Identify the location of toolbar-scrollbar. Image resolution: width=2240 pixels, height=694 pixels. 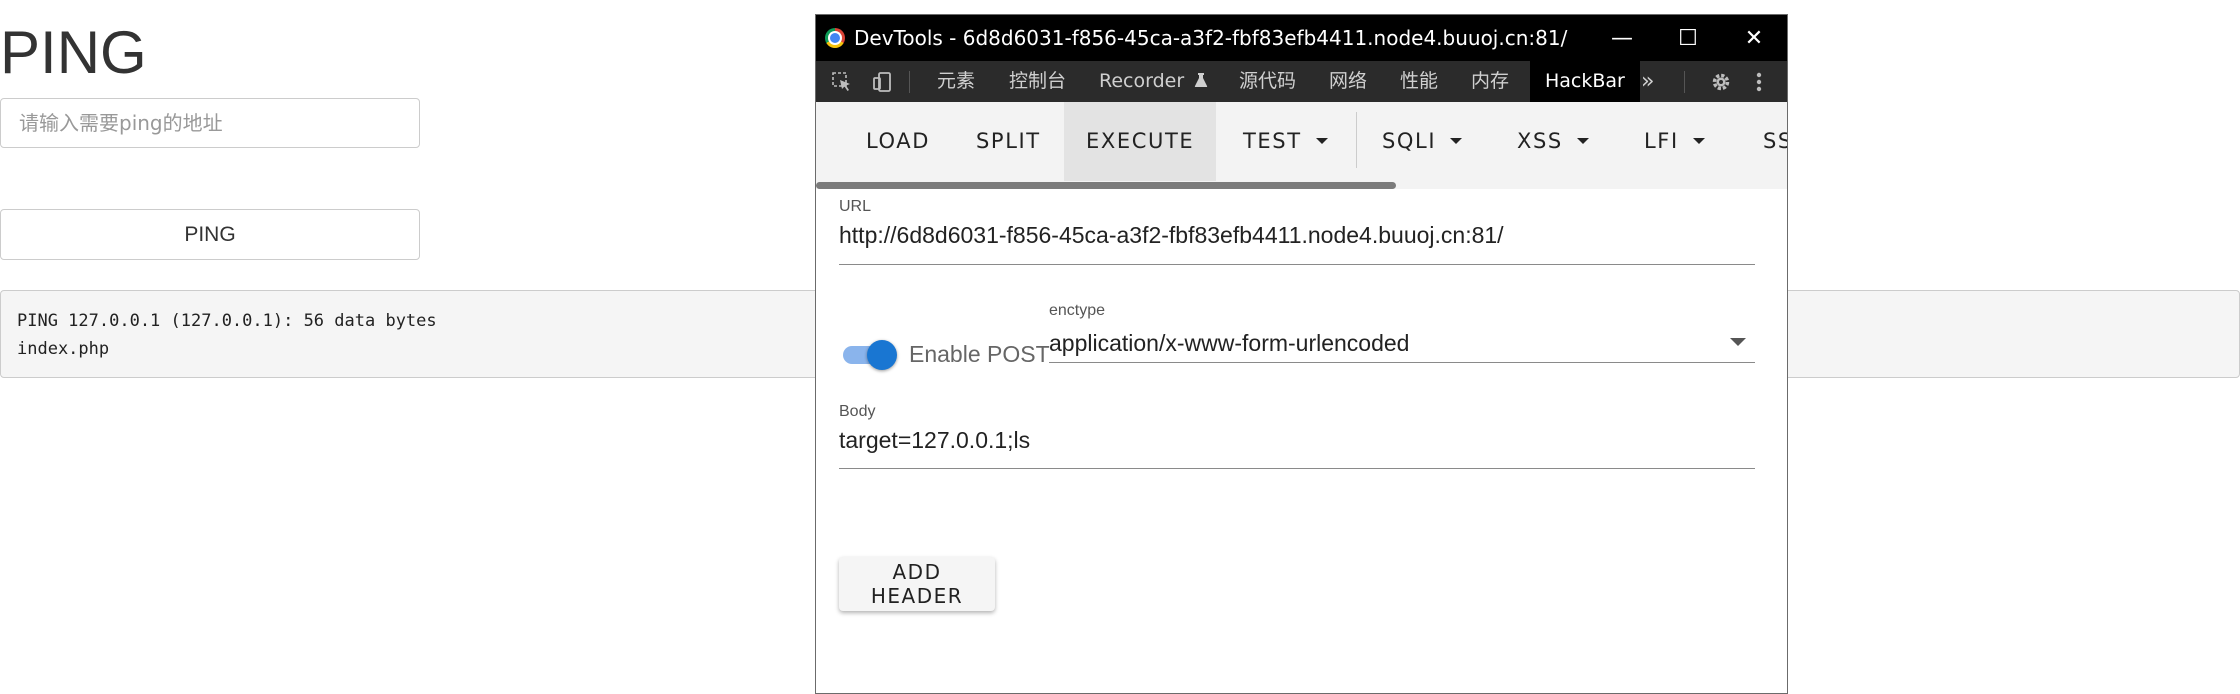
(1106, 185).